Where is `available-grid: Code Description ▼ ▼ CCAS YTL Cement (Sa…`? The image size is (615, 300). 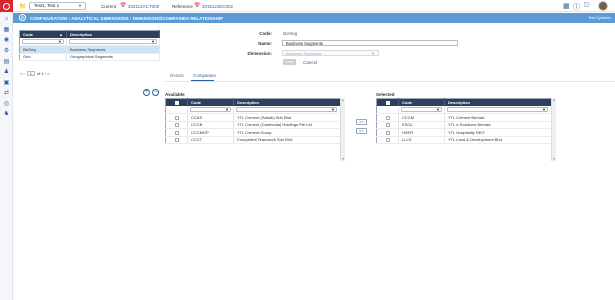 available-grid: Code Description ▼ ▼ CCAS YTL Cement (Sa… is located at coordinates (255, 121).